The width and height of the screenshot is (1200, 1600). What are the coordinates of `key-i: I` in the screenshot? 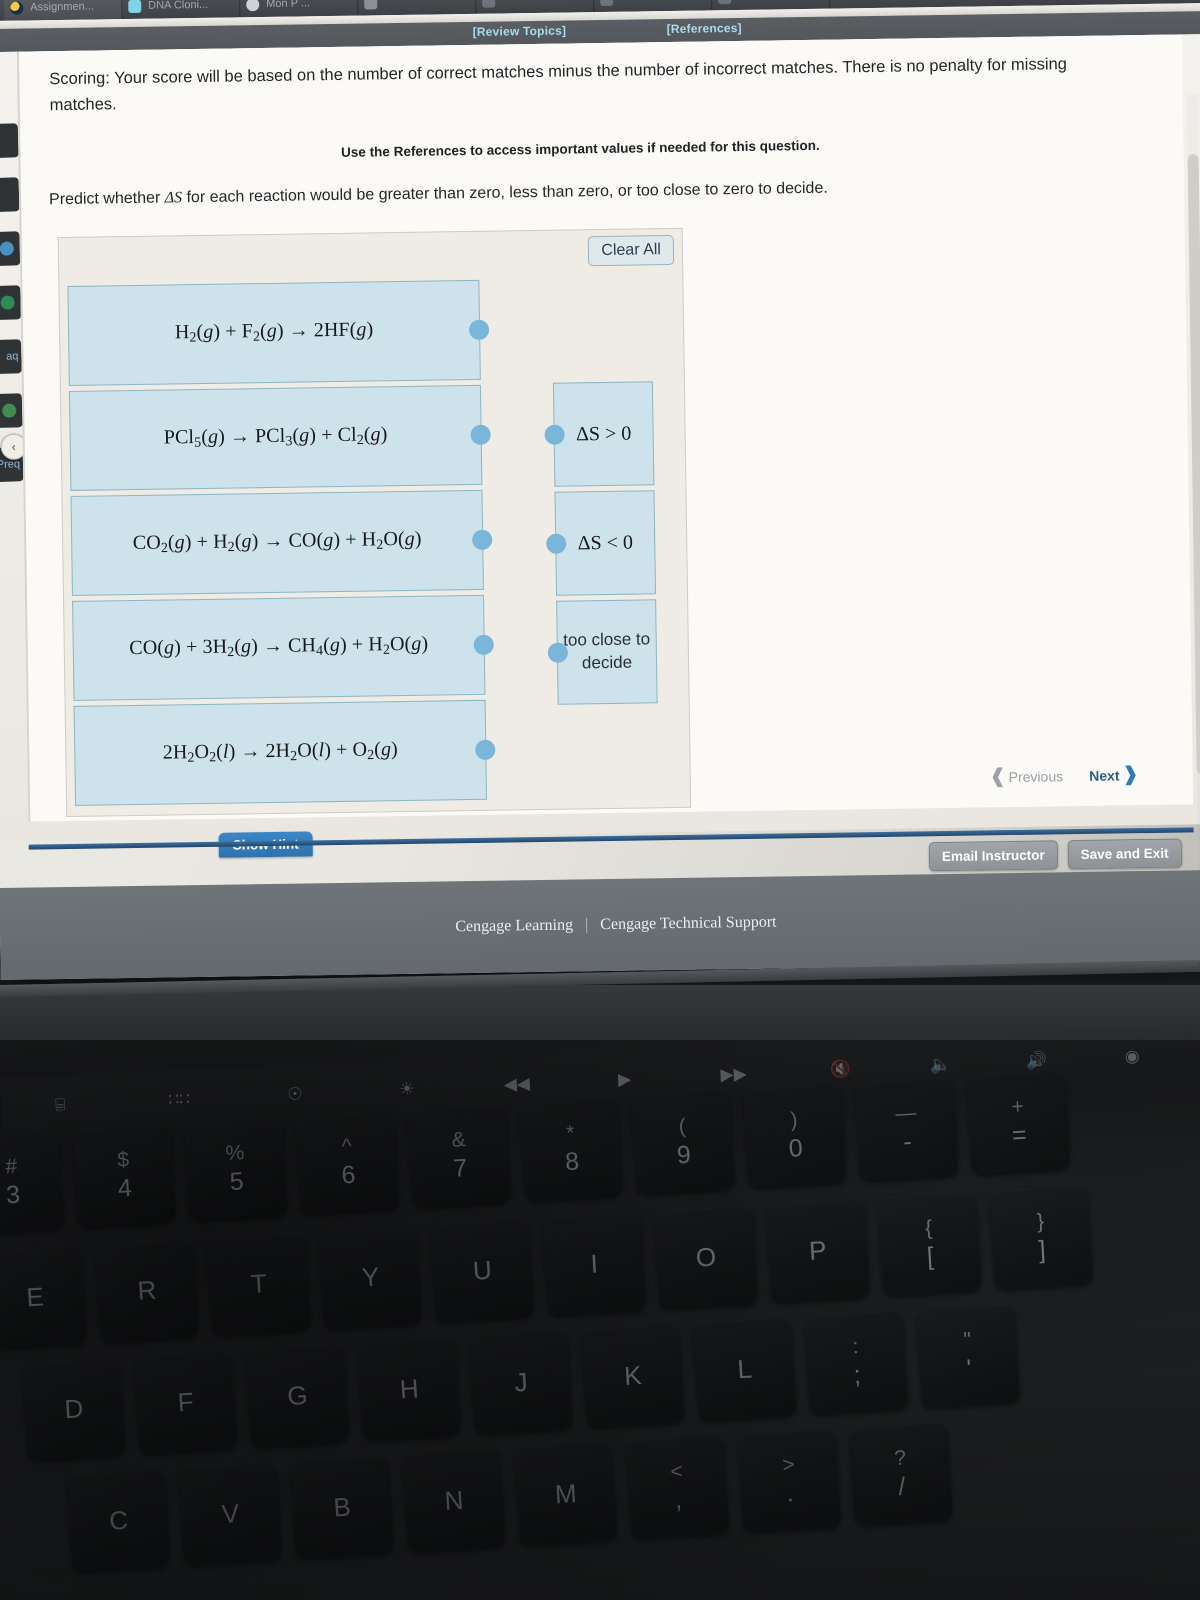 It's located at (594, 1263).